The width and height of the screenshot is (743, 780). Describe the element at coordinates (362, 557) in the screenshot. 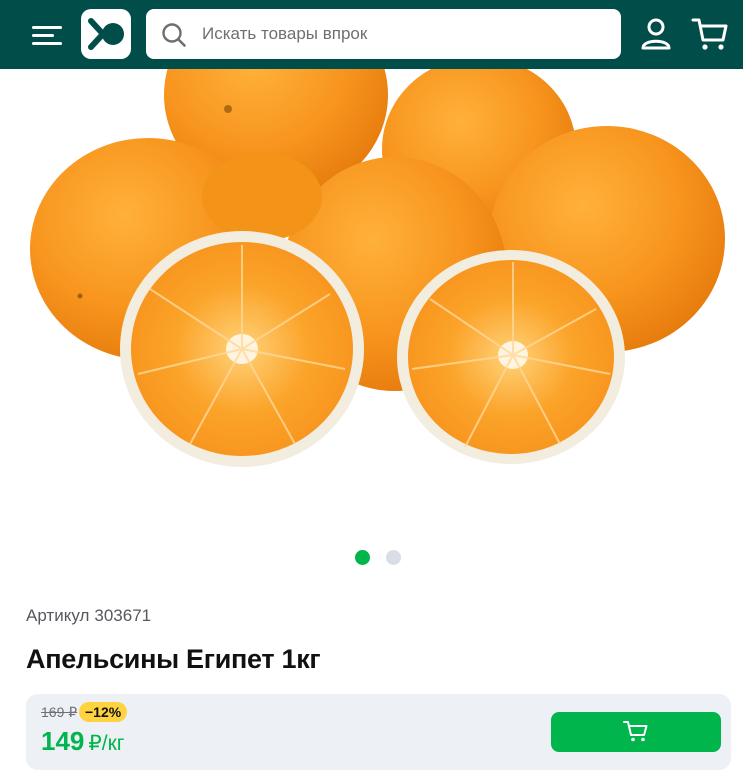

I see `carousel-dot-active` at that location.